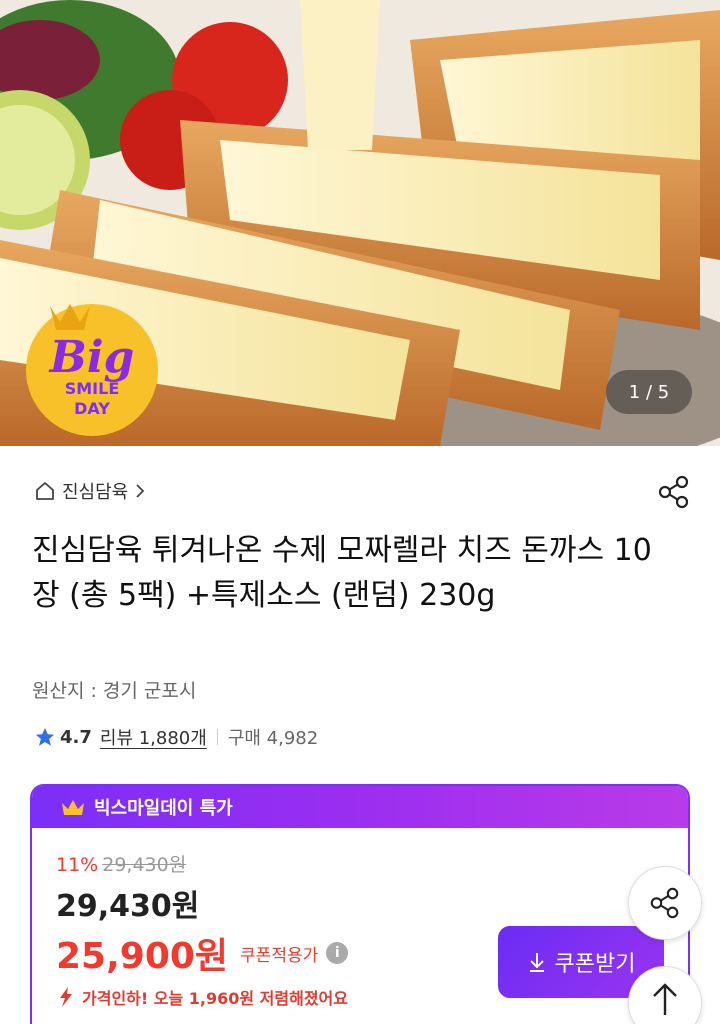 The height and width of the screenshot is (1024, 720). What do you see at coordinates (95, 491) in the screenshot?
I see `store-link: 진심담육` at bounding box center [95, 491].